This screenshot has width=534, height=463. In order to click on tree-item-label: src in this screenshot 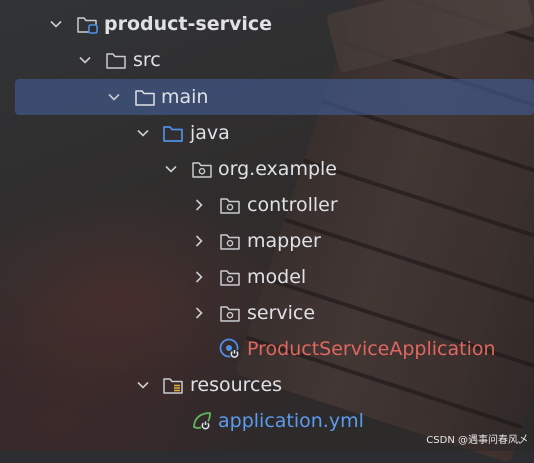, I will do `click(147, 60)`.